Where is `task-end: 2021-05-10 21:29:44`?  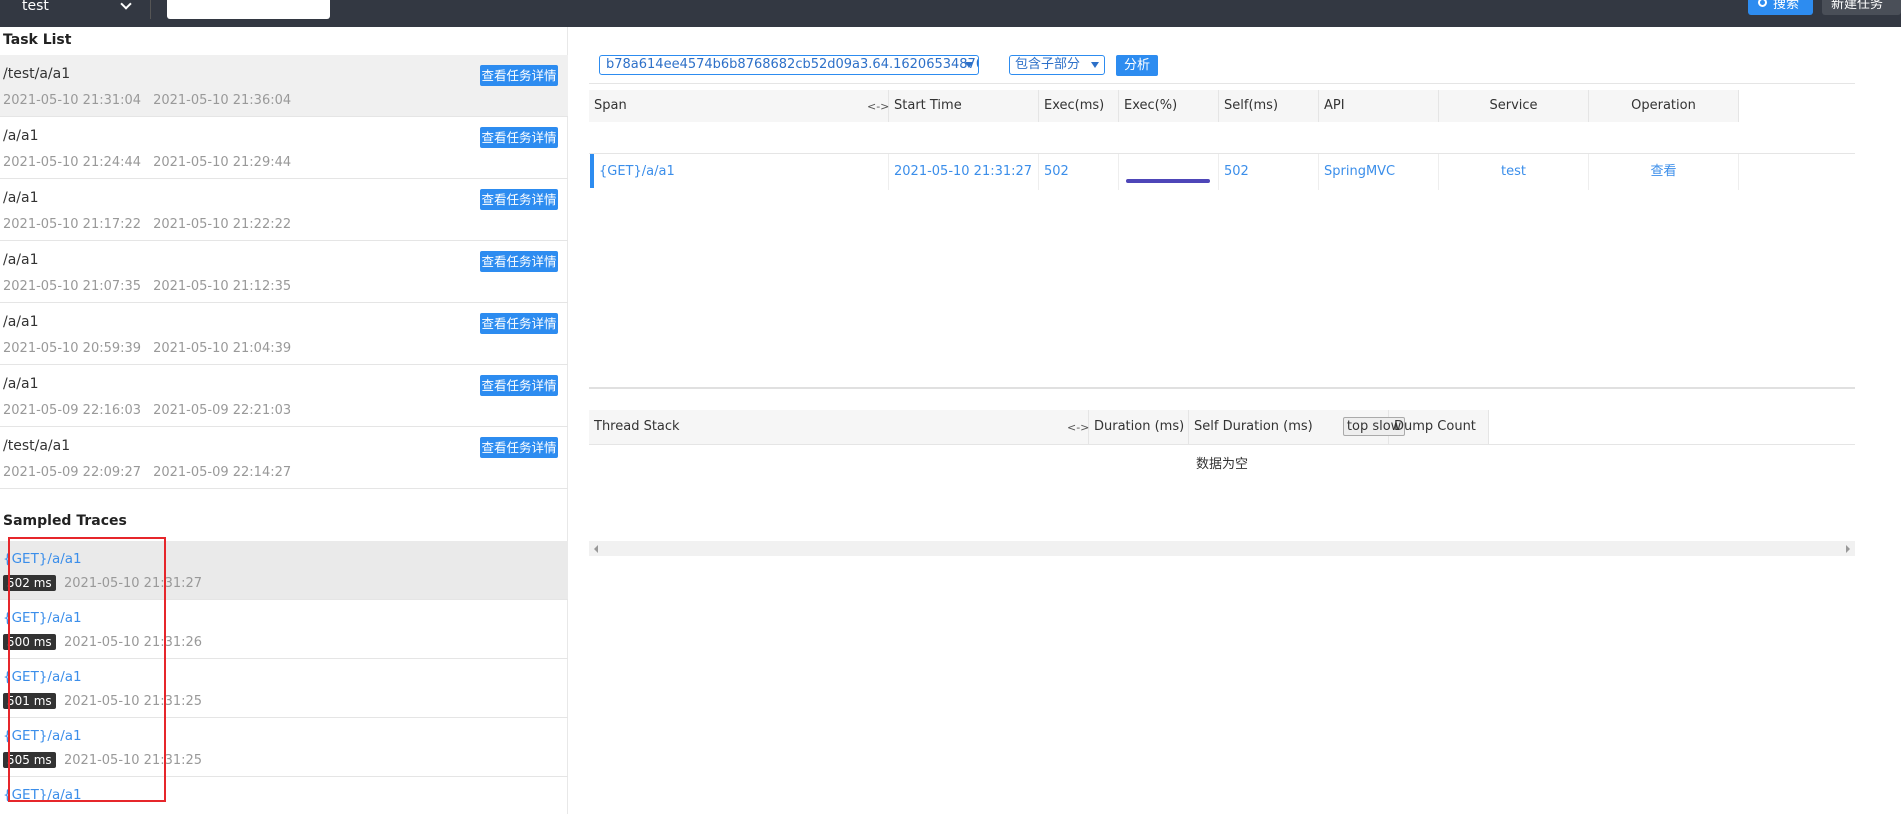 task-end: 2021-05-10 21:29:44 is located at coordinates (222, 162).